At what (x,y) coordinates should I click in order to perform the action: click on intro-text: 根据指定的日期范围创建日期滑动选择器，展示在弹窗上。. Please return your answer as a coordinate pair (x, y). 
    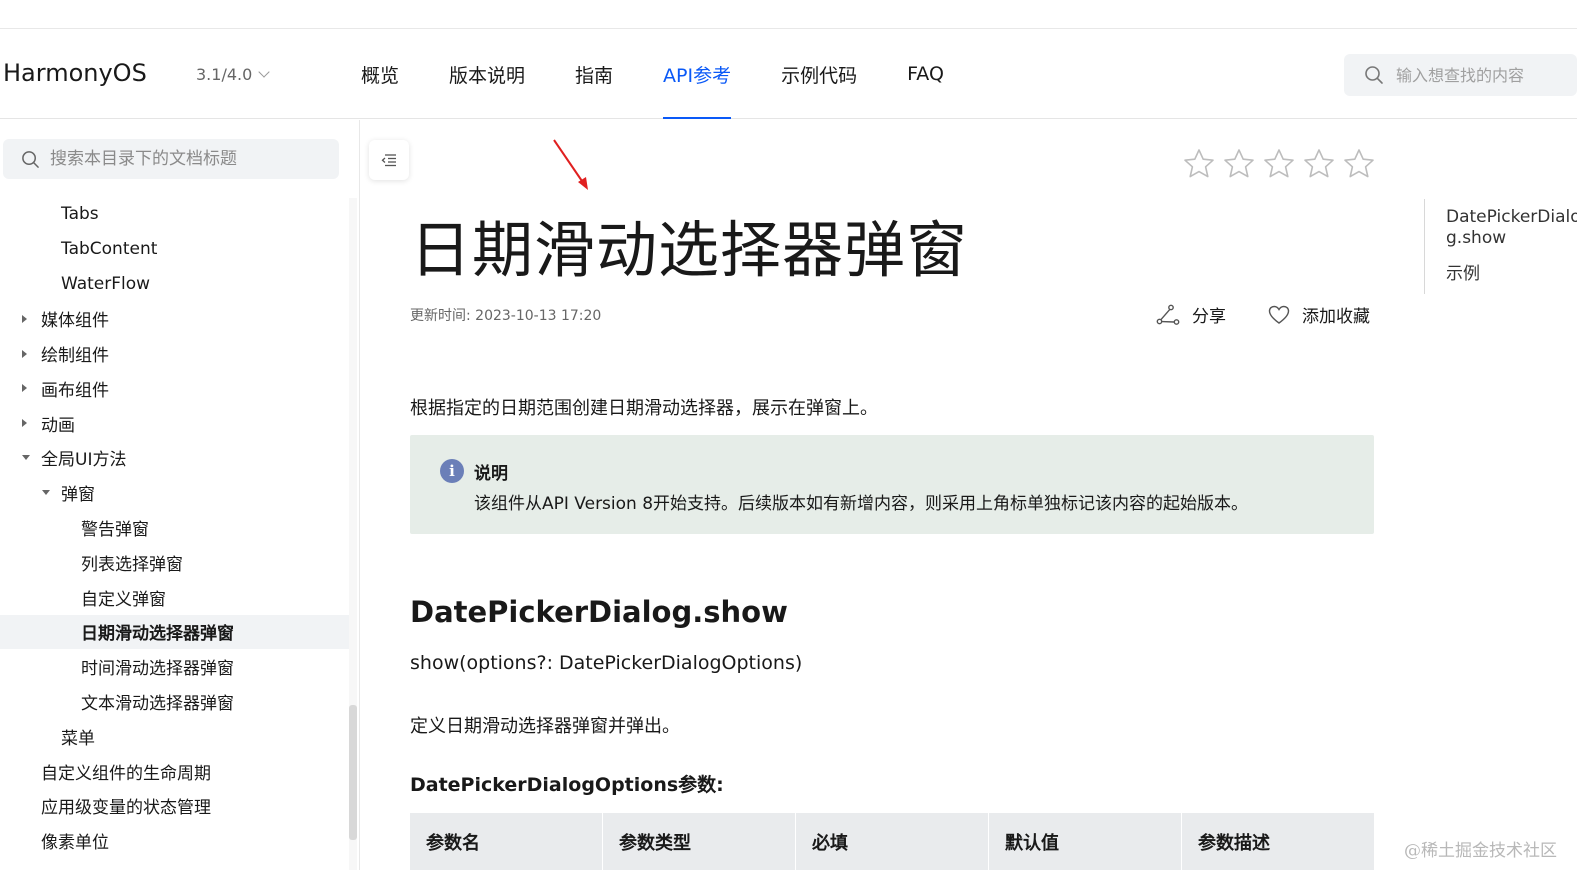
    Looking at the image, I should click on (644, 408).